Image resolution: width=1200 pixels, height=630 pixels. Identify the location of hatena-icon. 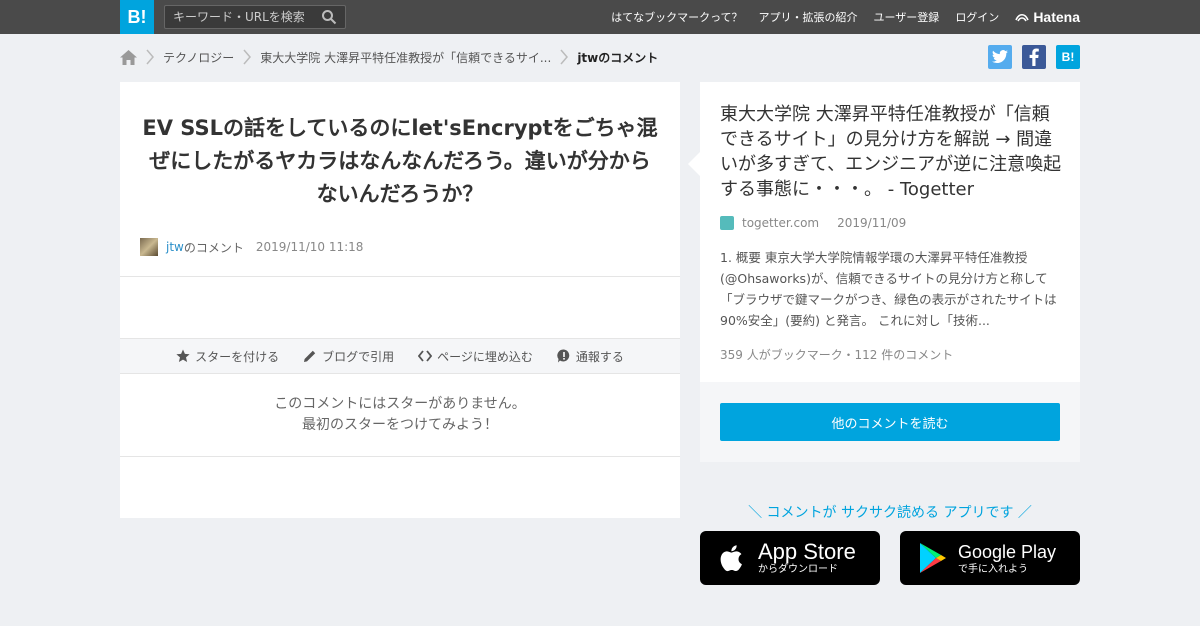
(1022, 17).